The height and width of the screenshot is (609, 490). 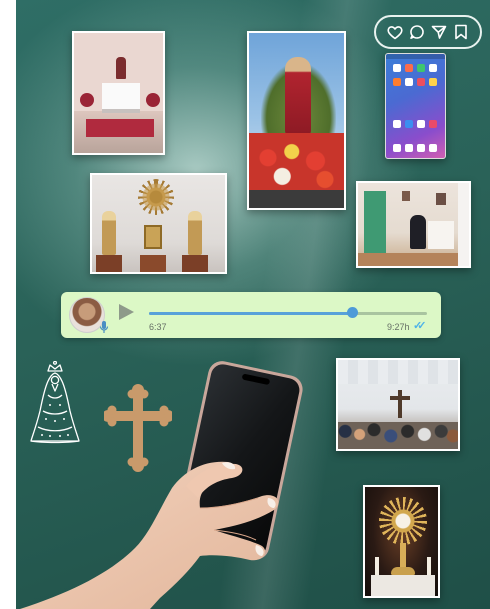 What do you see at coordinates (158, 223) in the screenshot?
I see `angels-altar-photo` at bounding box center [158, 223].